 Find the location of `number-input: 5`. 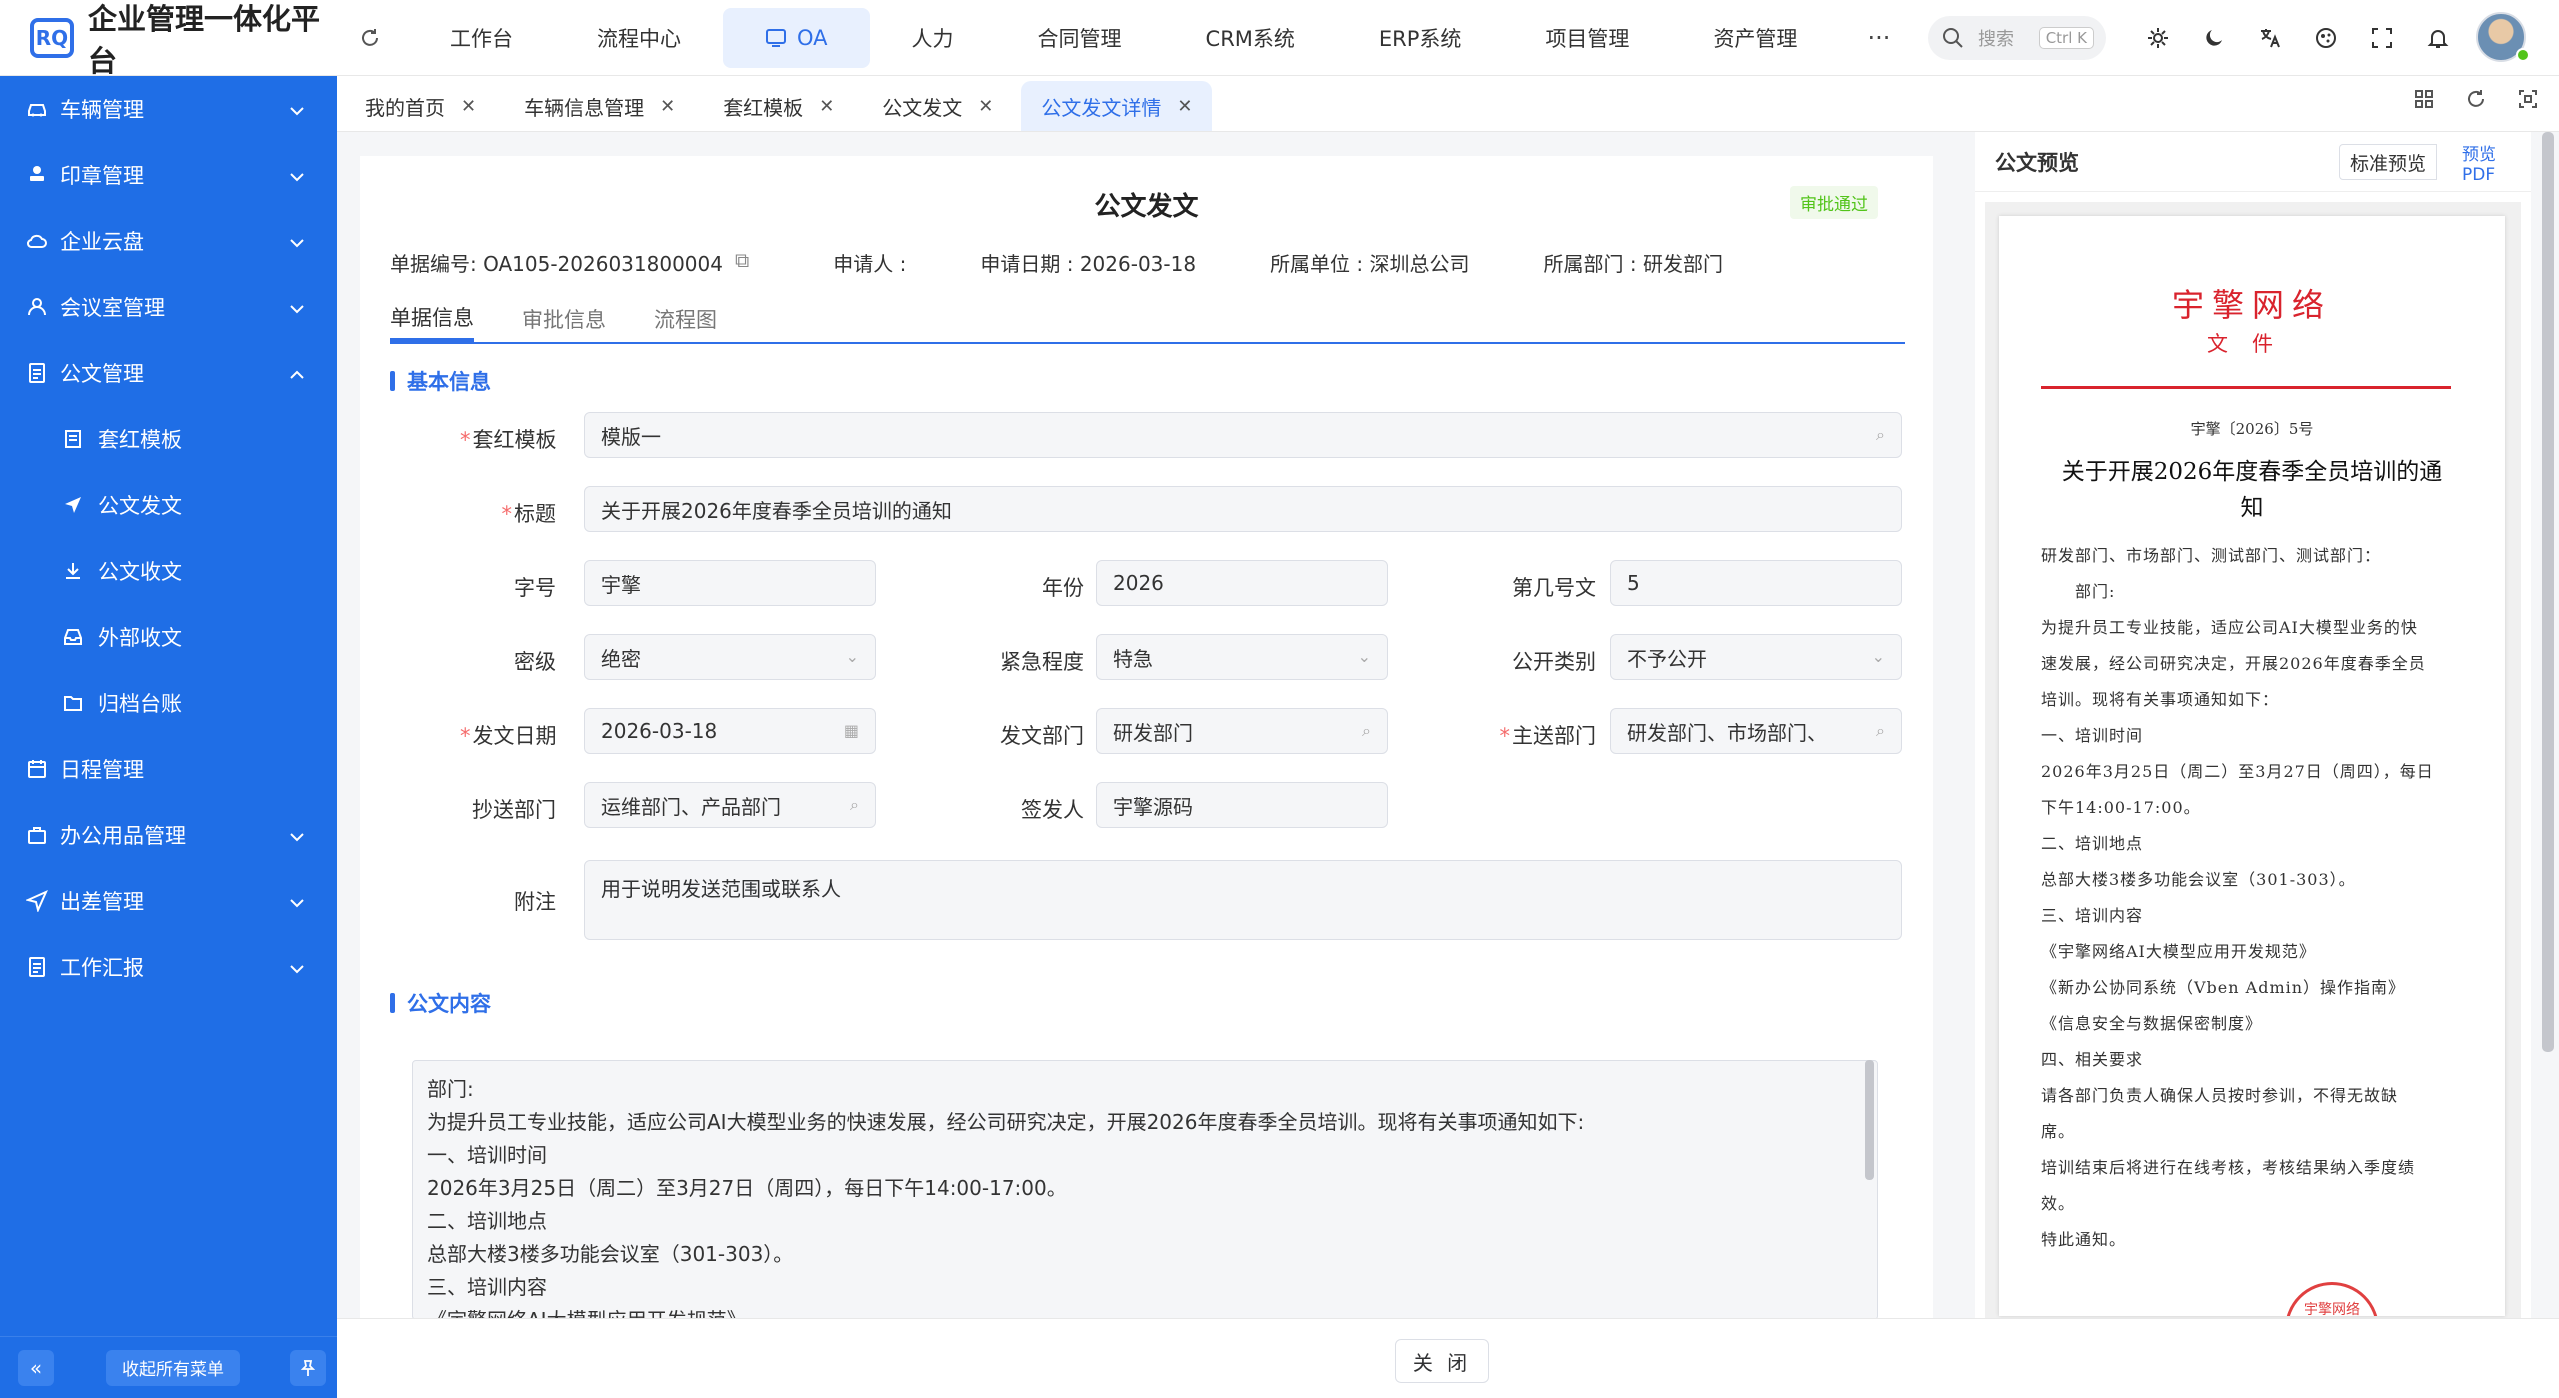

number-input: 5 is located at coordinates (1756, 583).